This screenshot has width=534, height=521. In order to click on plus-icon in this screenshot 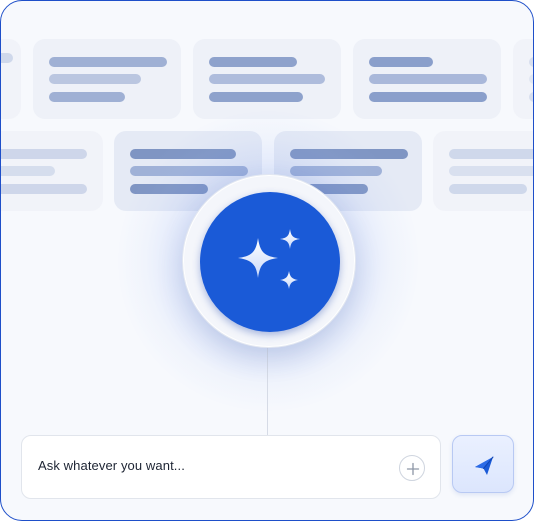, I will do `click(413, 469)`.